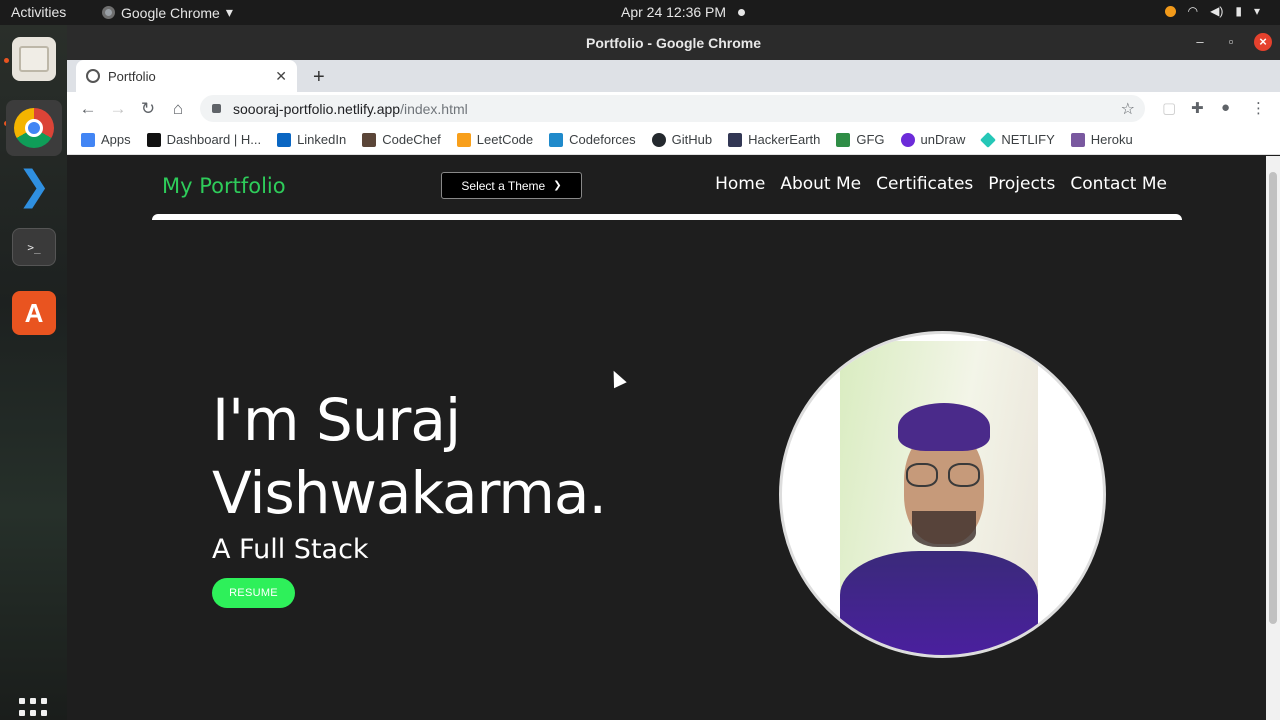  What do you see at coordinates (409, 493) in the screenshot?
I see `hero-line-2: Vishwakarma.` at bounding box center [409, 493].